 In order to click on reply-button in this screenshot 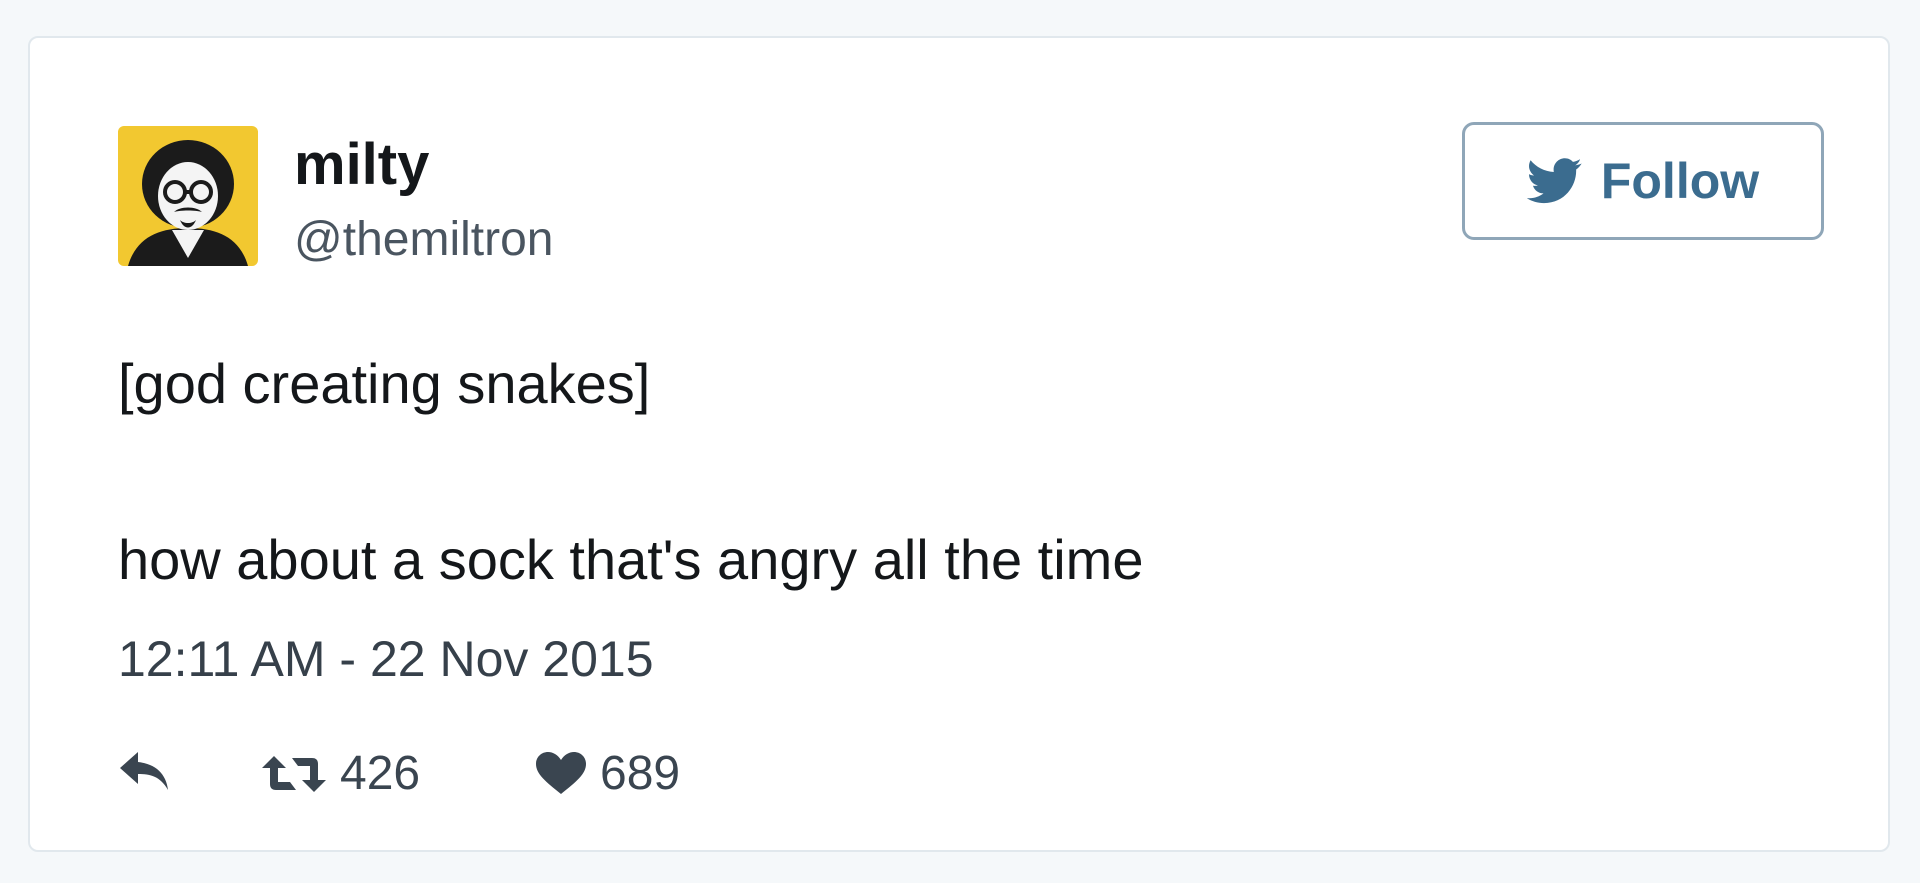, I will do `click(145, 772)`.